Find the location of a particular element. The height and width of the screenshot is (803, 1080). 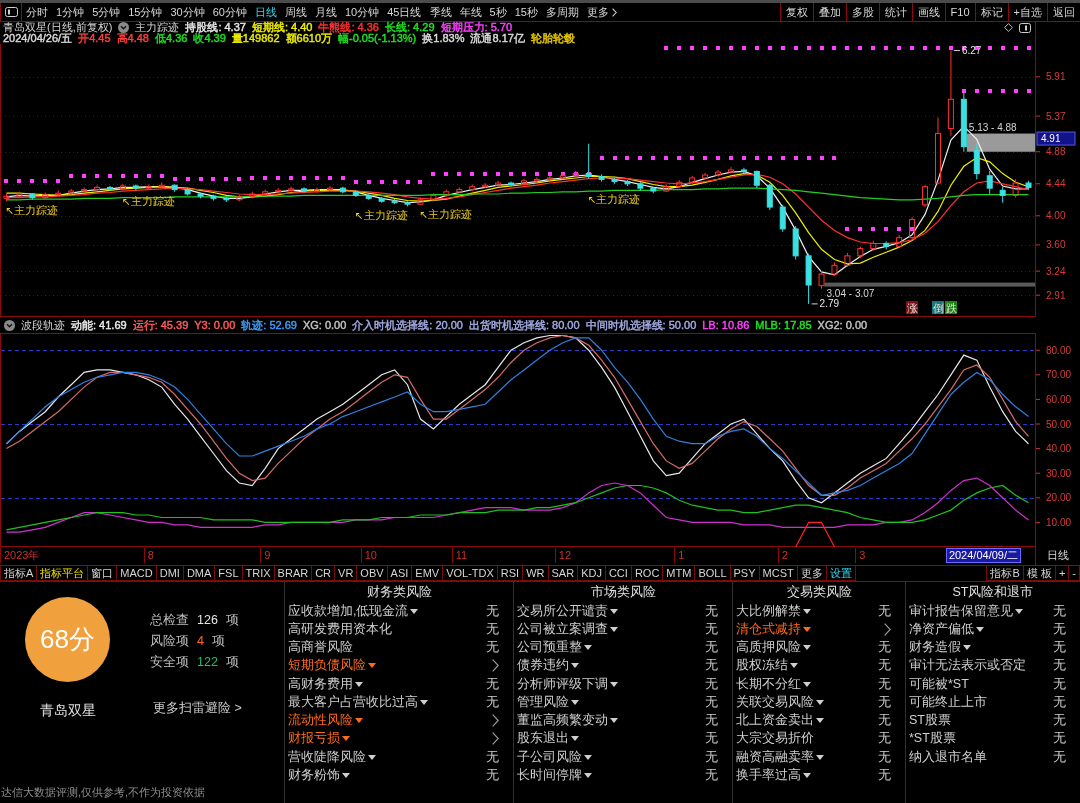

quote-field: 换1.83% is located at coordinates (443, 38).